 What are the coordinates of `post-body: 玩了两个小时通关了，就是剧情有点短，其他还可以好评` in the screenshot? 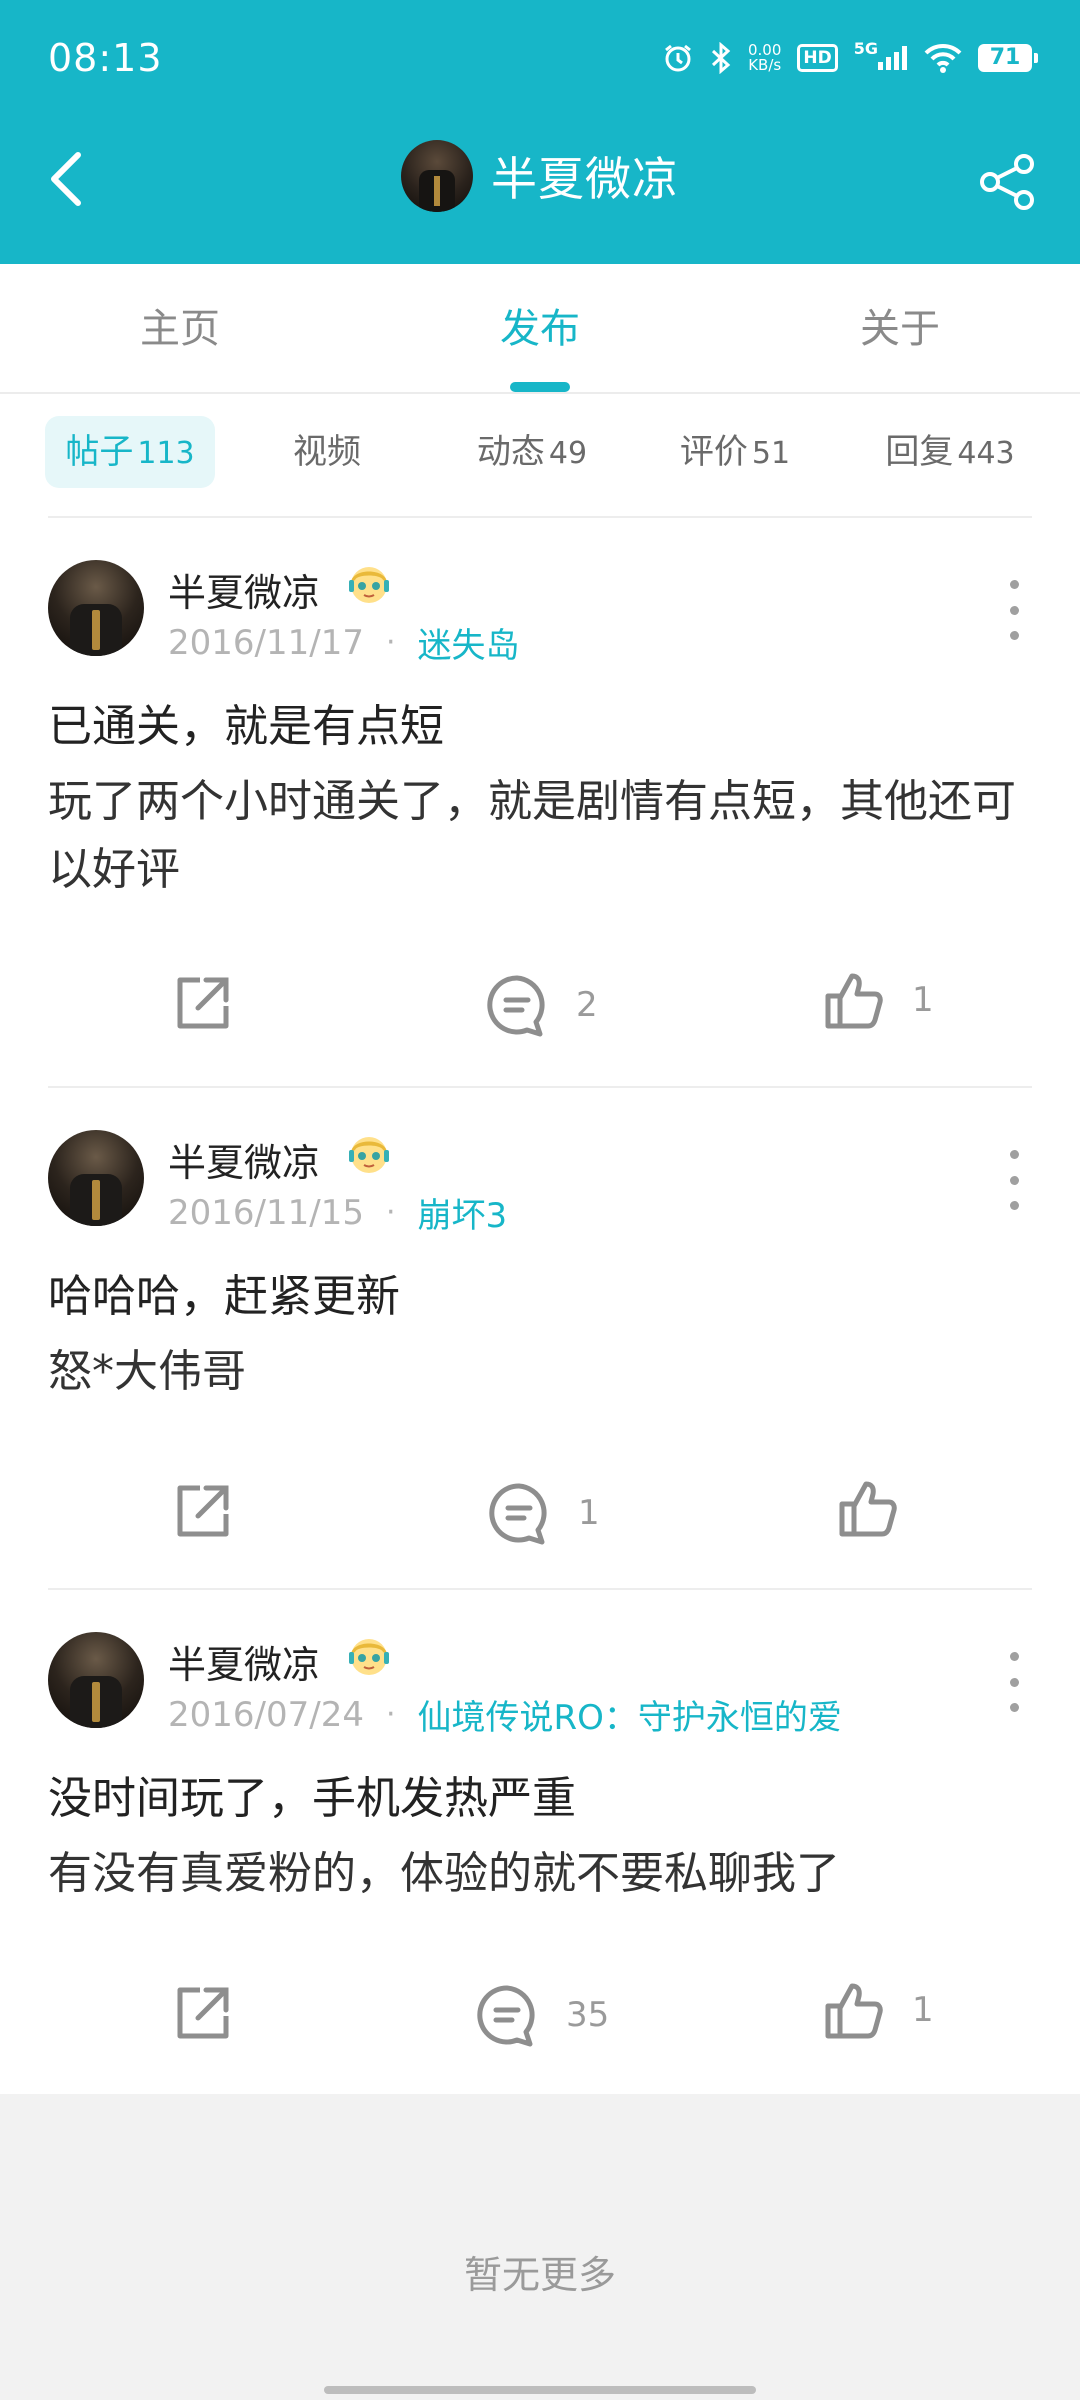 It's located at (532, 835).